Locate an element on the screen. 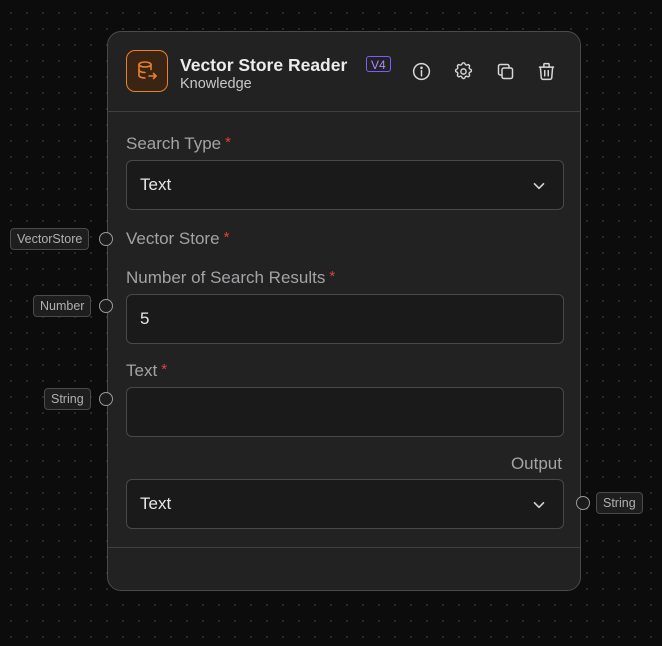 The image size is (662, 646). num-results-input: 5 is located at coordinates (345, 319).